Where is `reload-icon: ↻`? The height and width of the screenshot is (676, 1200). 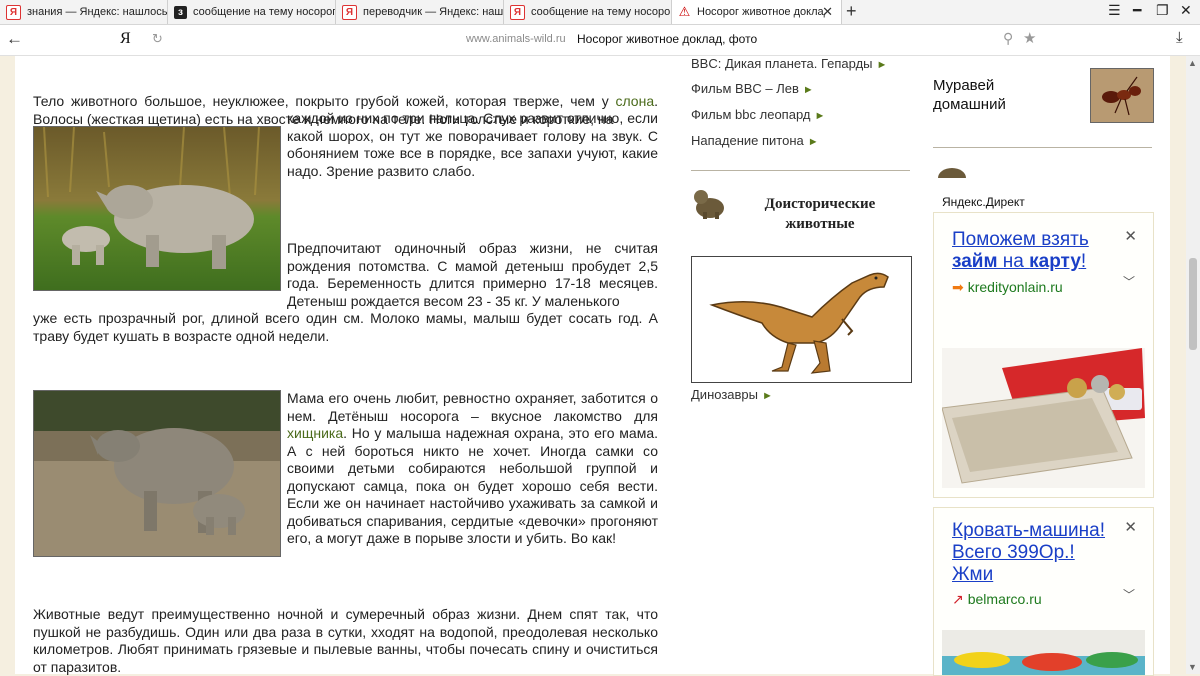 reload-icon: ↻ is located at coordinates (157, 39).